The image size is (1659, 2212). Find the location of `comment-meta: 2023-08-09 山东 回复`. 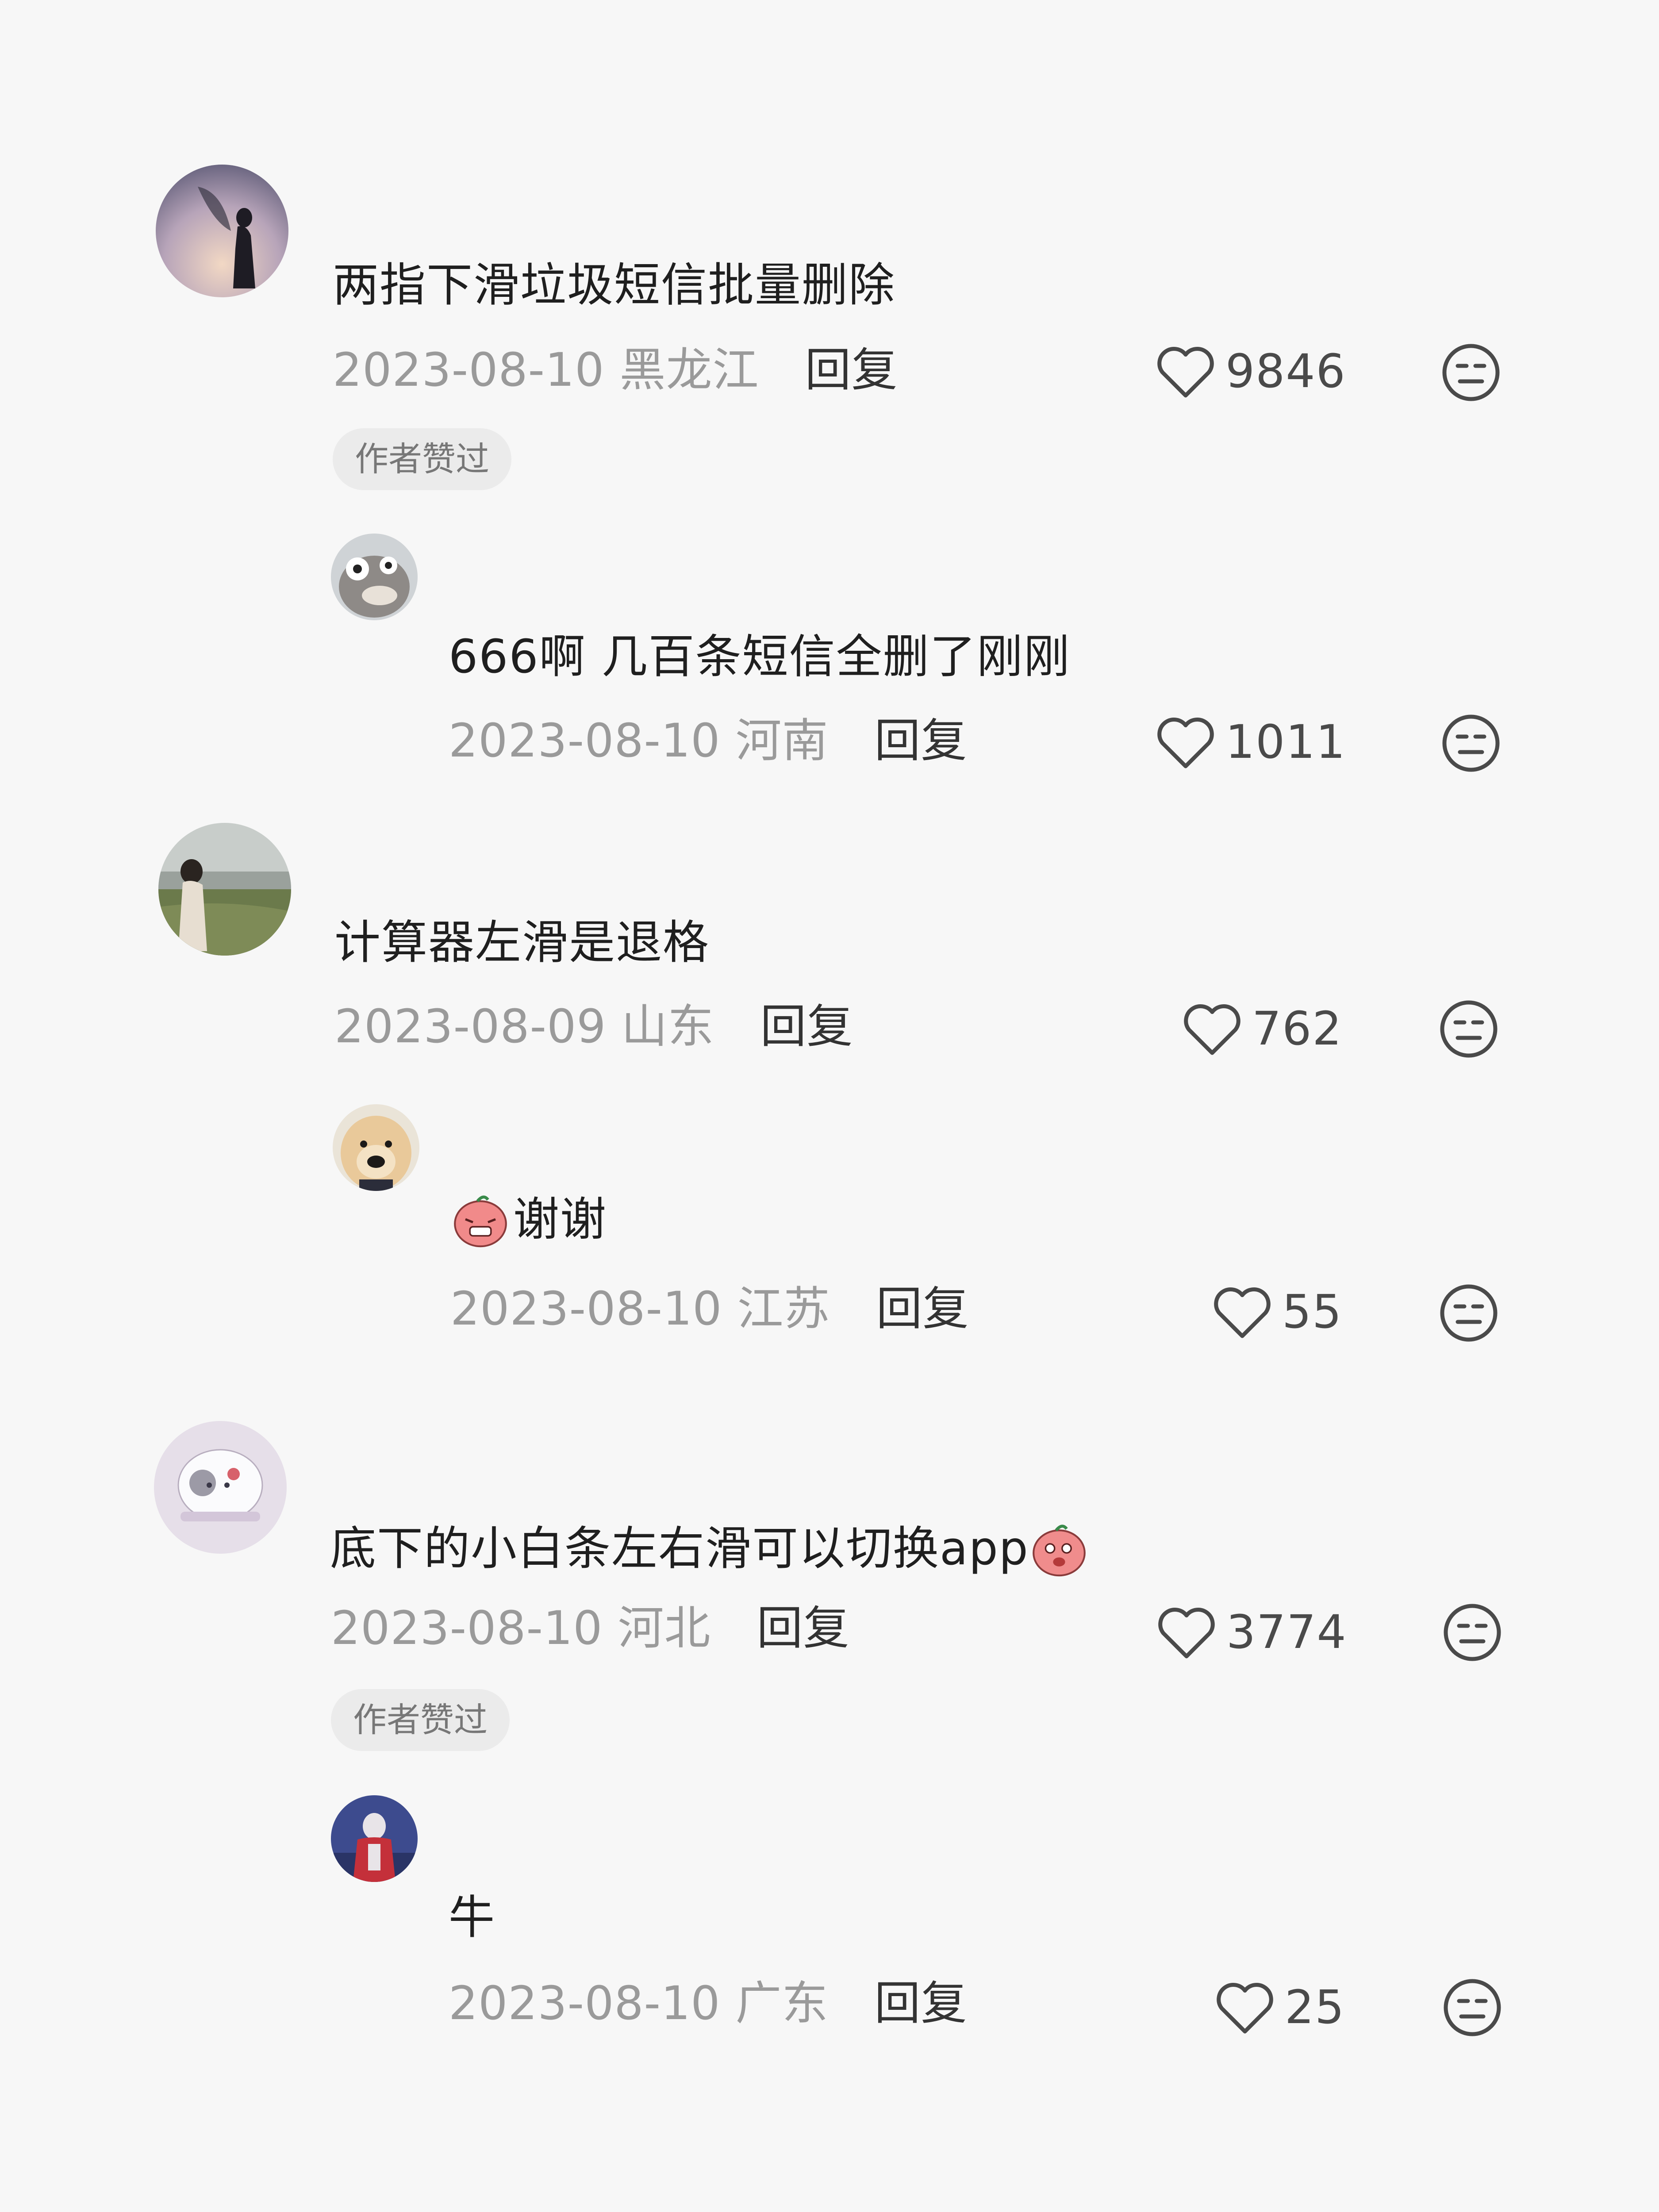

comment-meta: 2023-08-09 山东 回复 is located at coordinates (594, 1026).